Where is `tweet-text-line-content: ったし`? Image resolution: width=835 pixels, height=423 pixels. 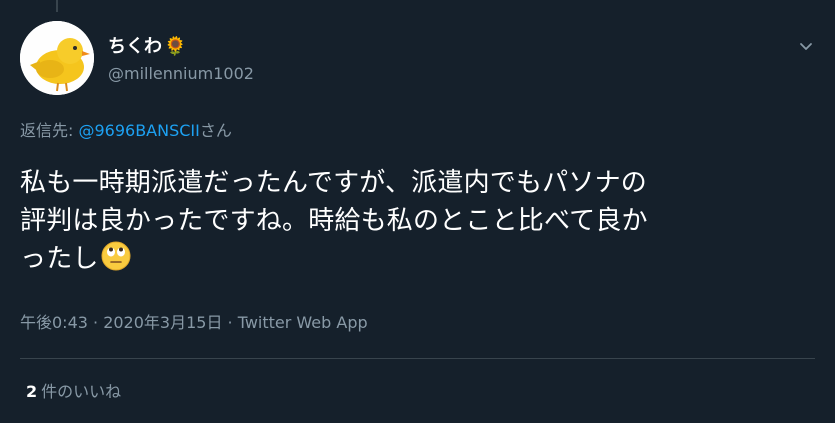 tweet-text-line-content: ったし is located at coordinates (59, 259).